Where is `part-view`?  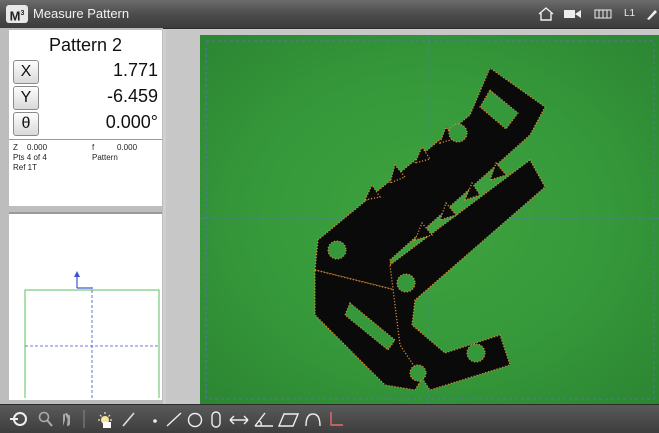 part-view is located at coordinates (85, 306).